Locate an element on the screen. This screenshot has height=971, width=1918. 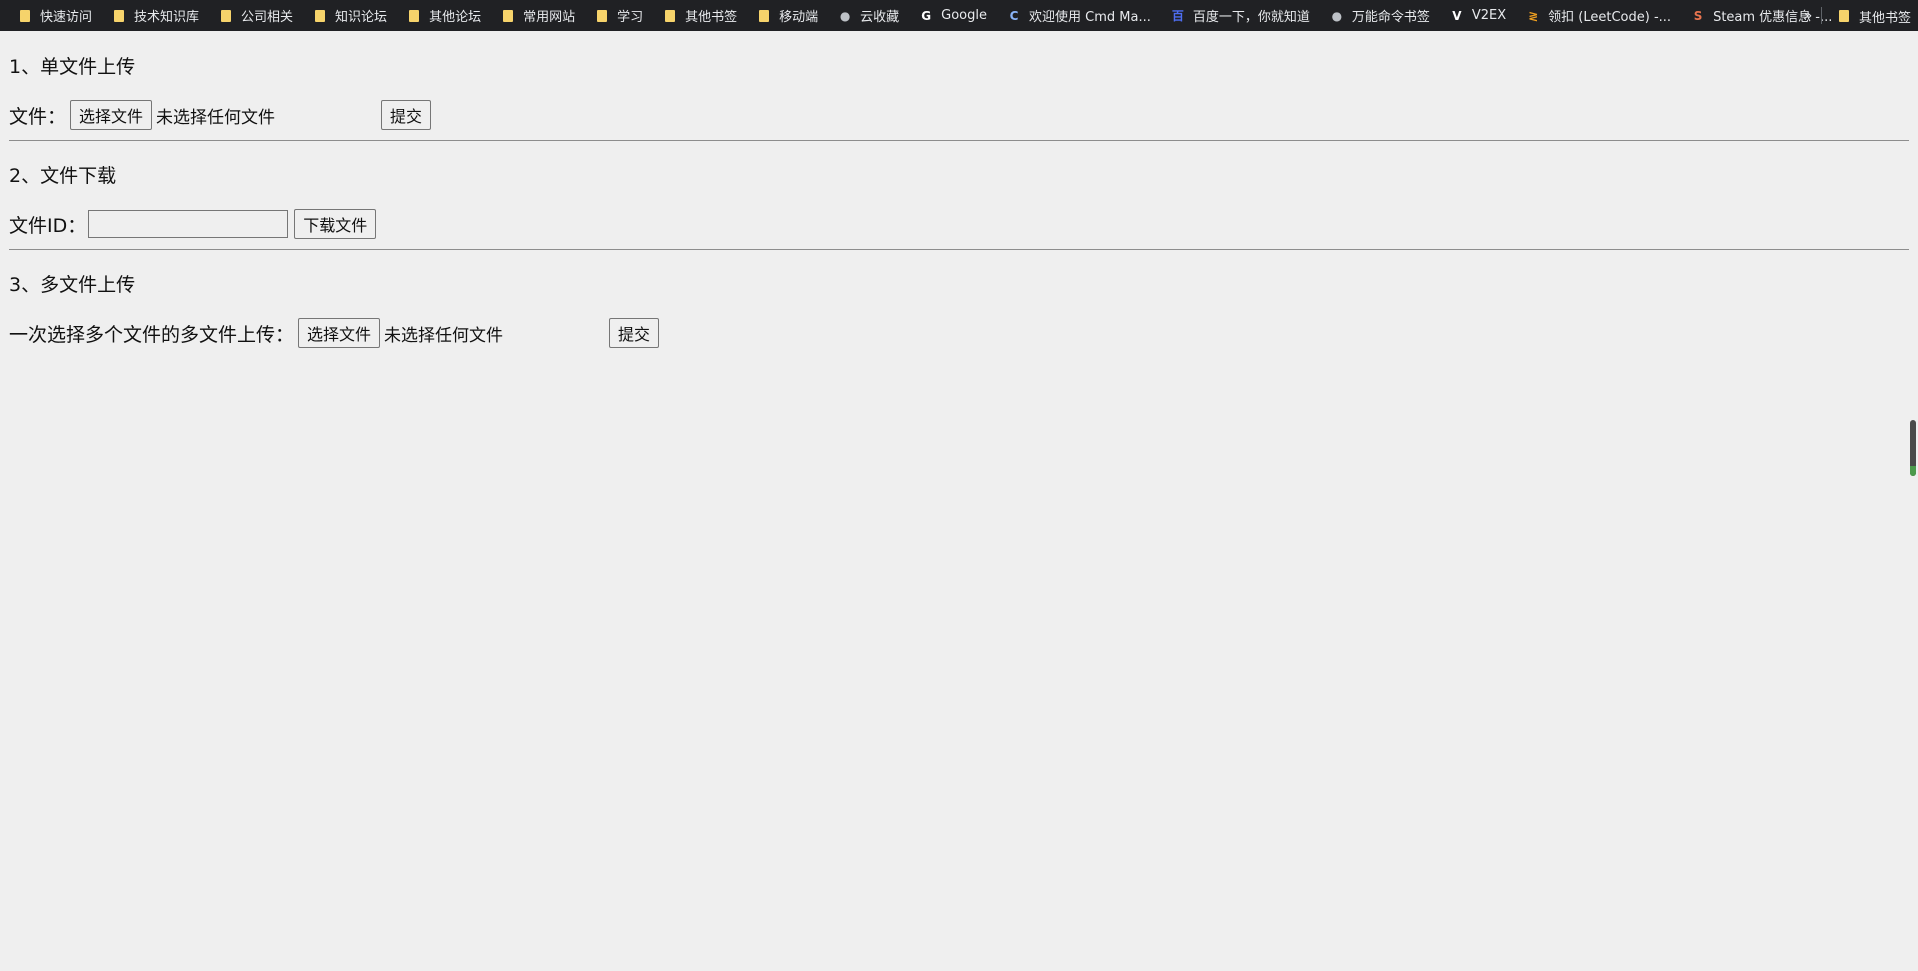
v2ex-icon: V is located at coordinates (1457, 15).